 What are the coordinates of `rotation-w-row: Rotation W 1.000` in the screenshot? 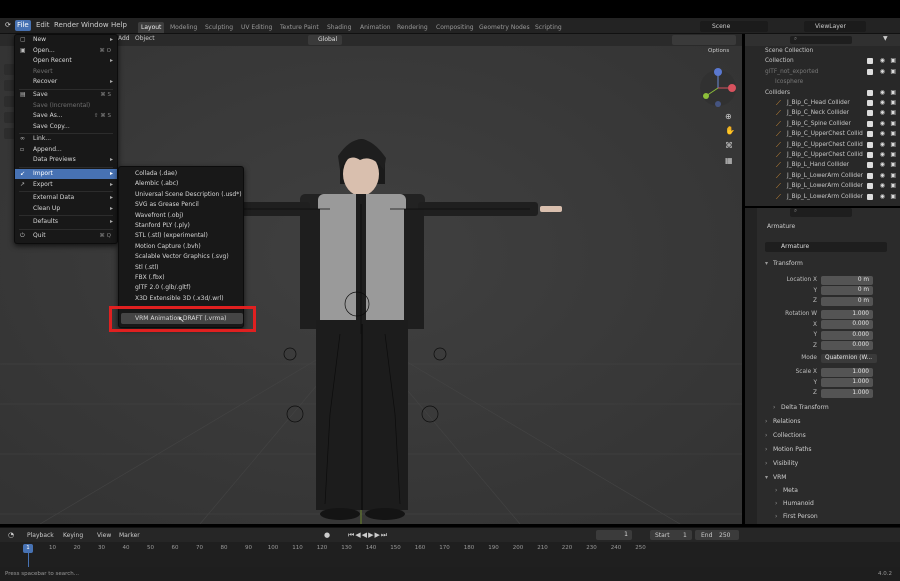 It's located at (831, 314).